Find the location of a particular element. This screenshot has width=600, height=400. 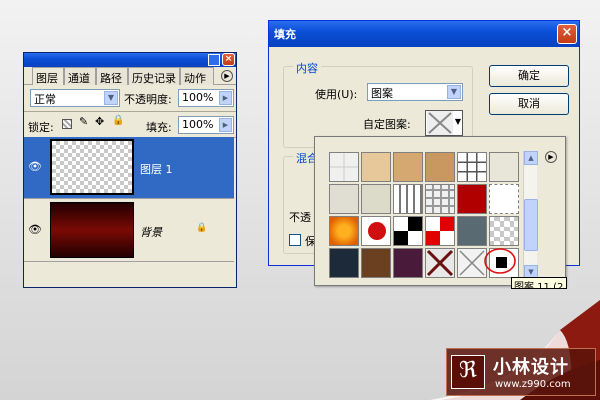

logo-icon: ℜ is located at coordinates (468, 372).